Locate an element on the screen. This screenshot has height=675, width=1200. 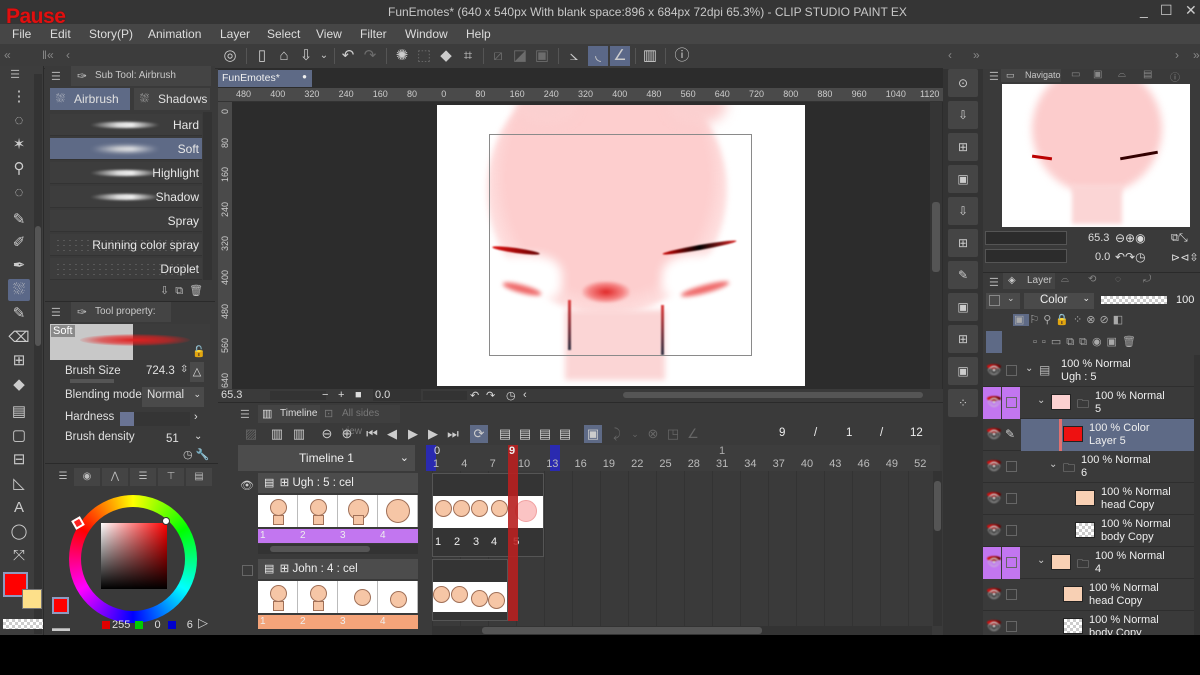
airbrush-tool-icon: ⛆ is located at coordinates (19, 290).